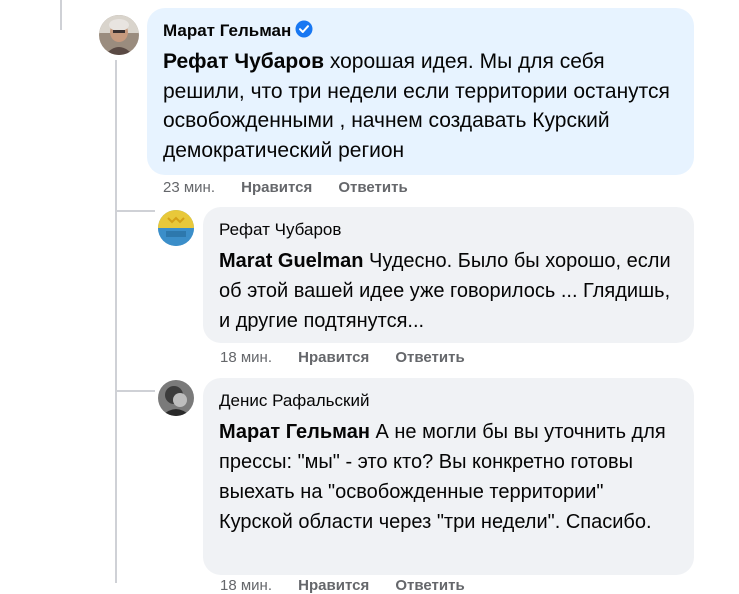 This screenshot has width=739, height=594. What do you see at coordinates (189, 187) in the screenshot?
I see `comment-time-1: 23 мин.` at bounding box center [189, 187].